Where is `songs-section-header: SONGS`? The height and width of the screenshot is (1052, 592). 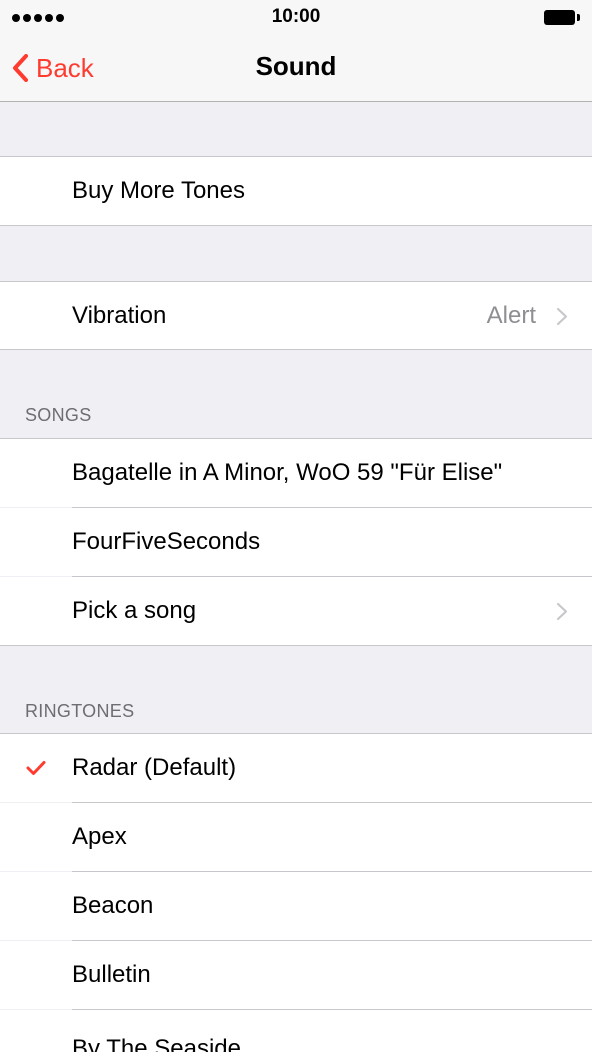
songs-section-header: SONGS is located at coordinates (58, 415).